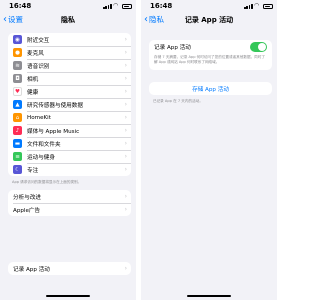 The height and width of the screenshot is (300, 320). I want to click on page-title: 隐私, so click(68, 20).